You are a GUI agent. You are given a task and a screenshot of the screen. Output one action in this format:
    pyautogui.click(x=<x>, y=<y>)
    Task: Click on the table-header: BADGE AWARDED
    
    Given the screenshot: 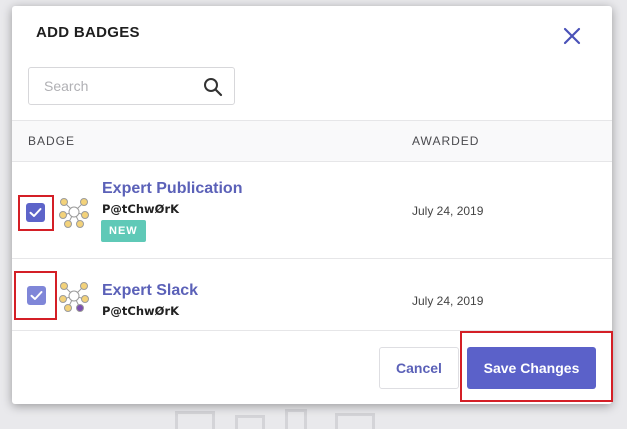 What is the action you would take?
    pyautogui.click(x=312, y=141)
    